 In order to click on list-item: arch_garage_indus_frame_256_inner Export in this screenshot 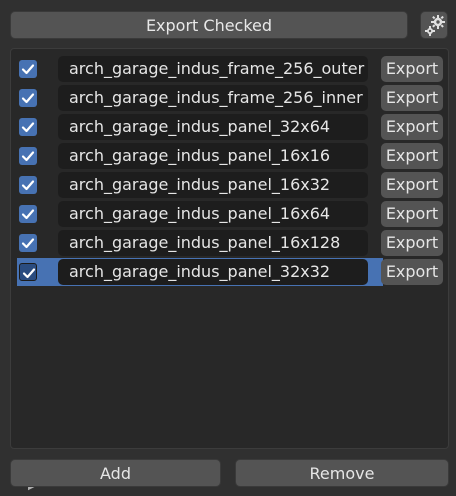, I will do `click(233, 98)`.